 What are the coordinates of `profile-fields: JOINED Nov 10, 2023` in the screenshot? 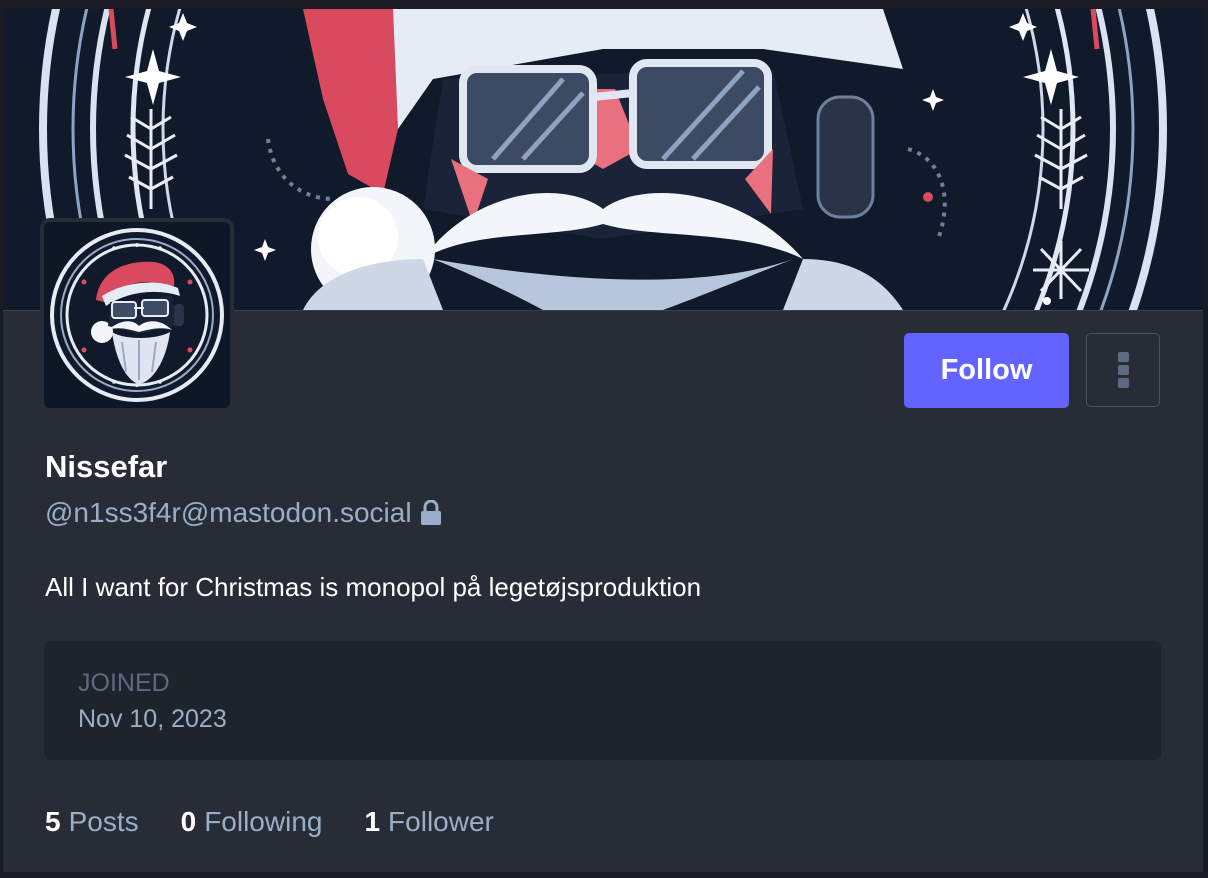 It's located at (602, 700).